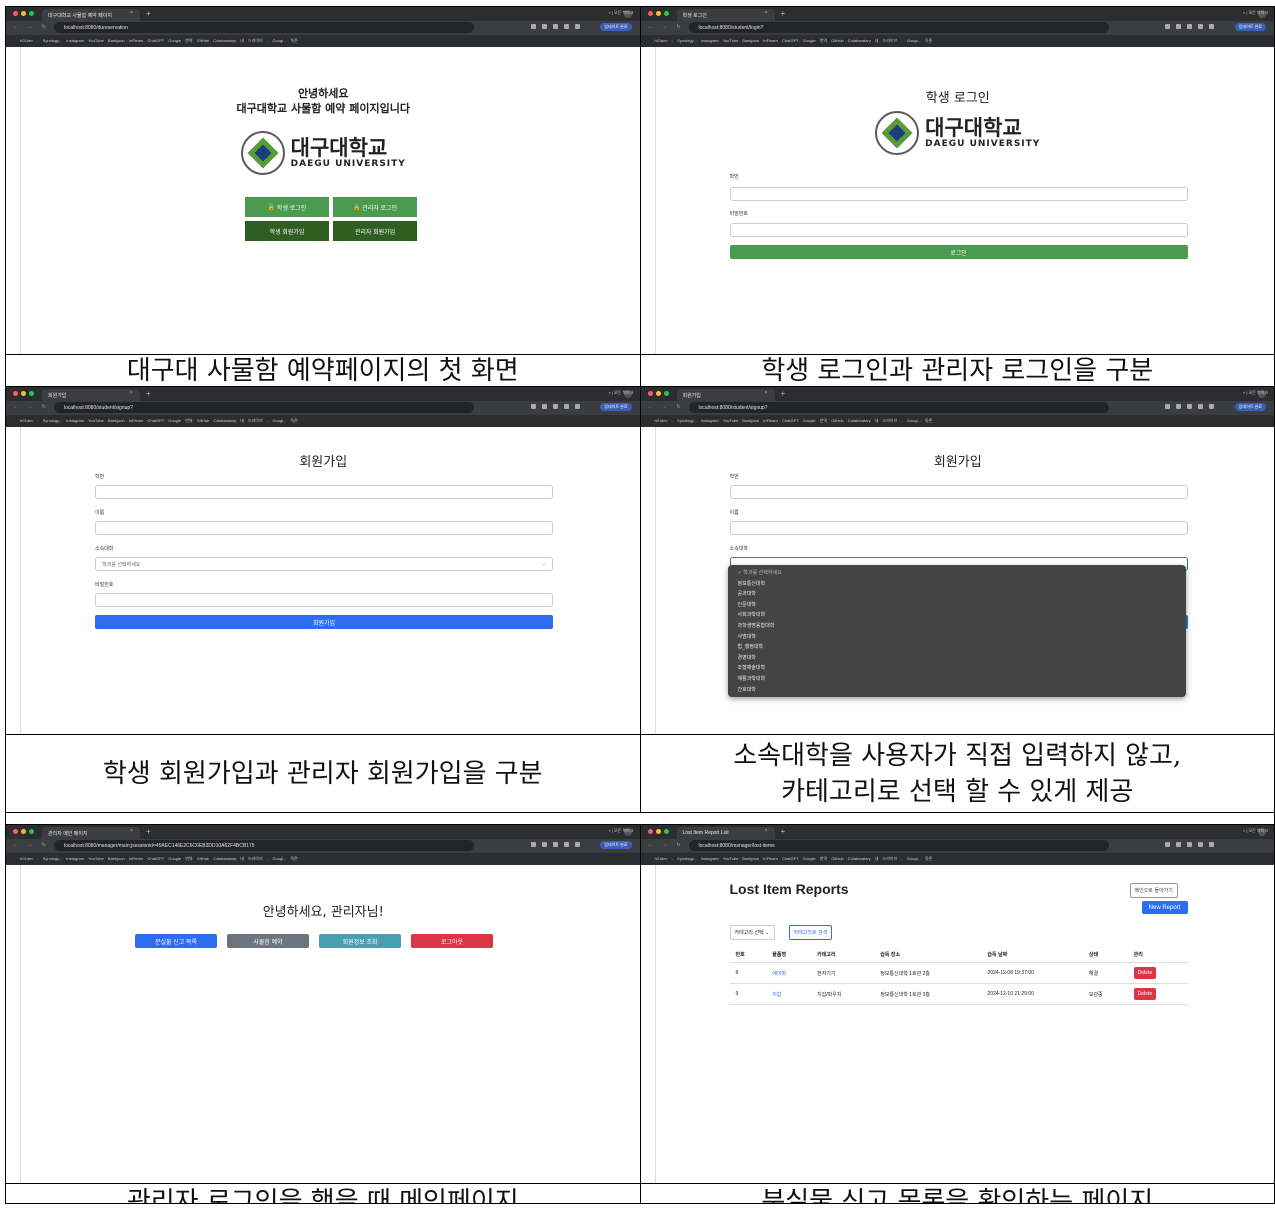 The width and height of the screenshot is (1275, 1211). Describe the element at coordinates (324, 564) in the screenshot. I see `college-select: 학과를 선택하세요 ⌄` at that location.